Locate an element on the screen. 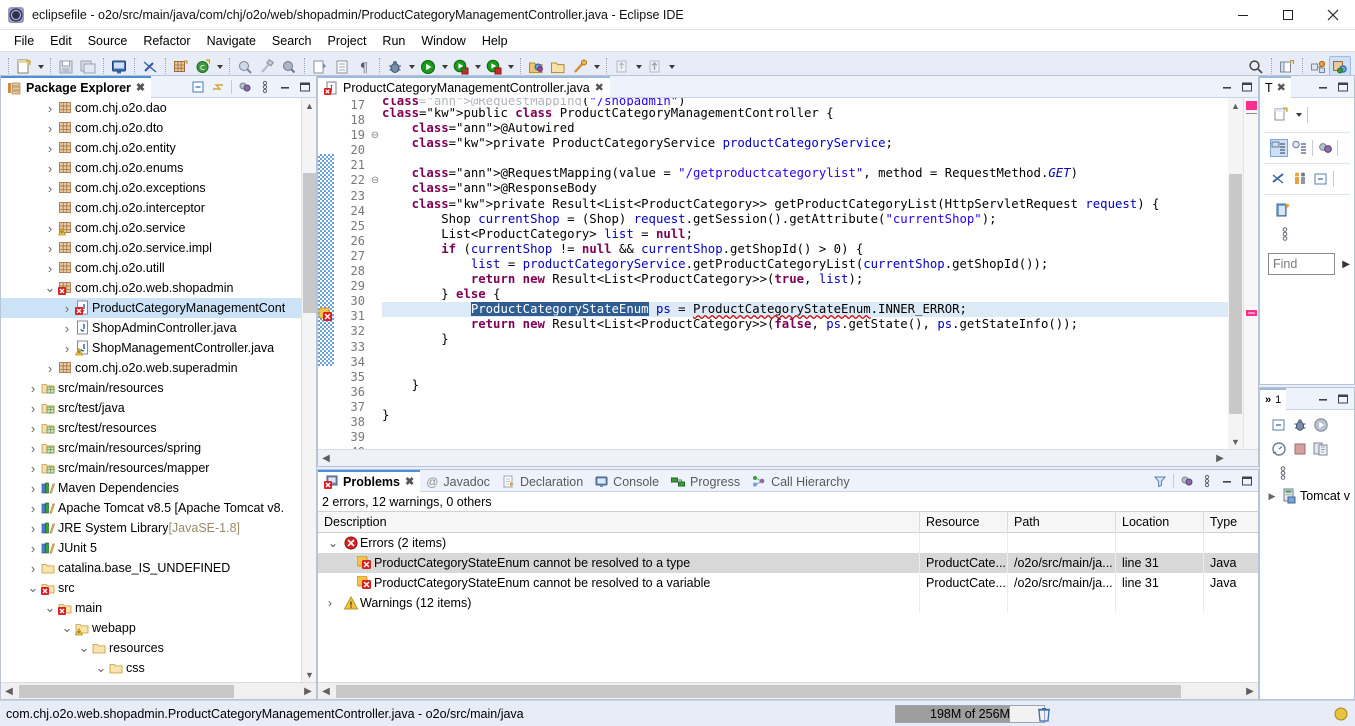 This screenshot has width=1355, height=726. tree-item: › com.chj.o2o.web.superadmin is located at coordinates (158, 368).